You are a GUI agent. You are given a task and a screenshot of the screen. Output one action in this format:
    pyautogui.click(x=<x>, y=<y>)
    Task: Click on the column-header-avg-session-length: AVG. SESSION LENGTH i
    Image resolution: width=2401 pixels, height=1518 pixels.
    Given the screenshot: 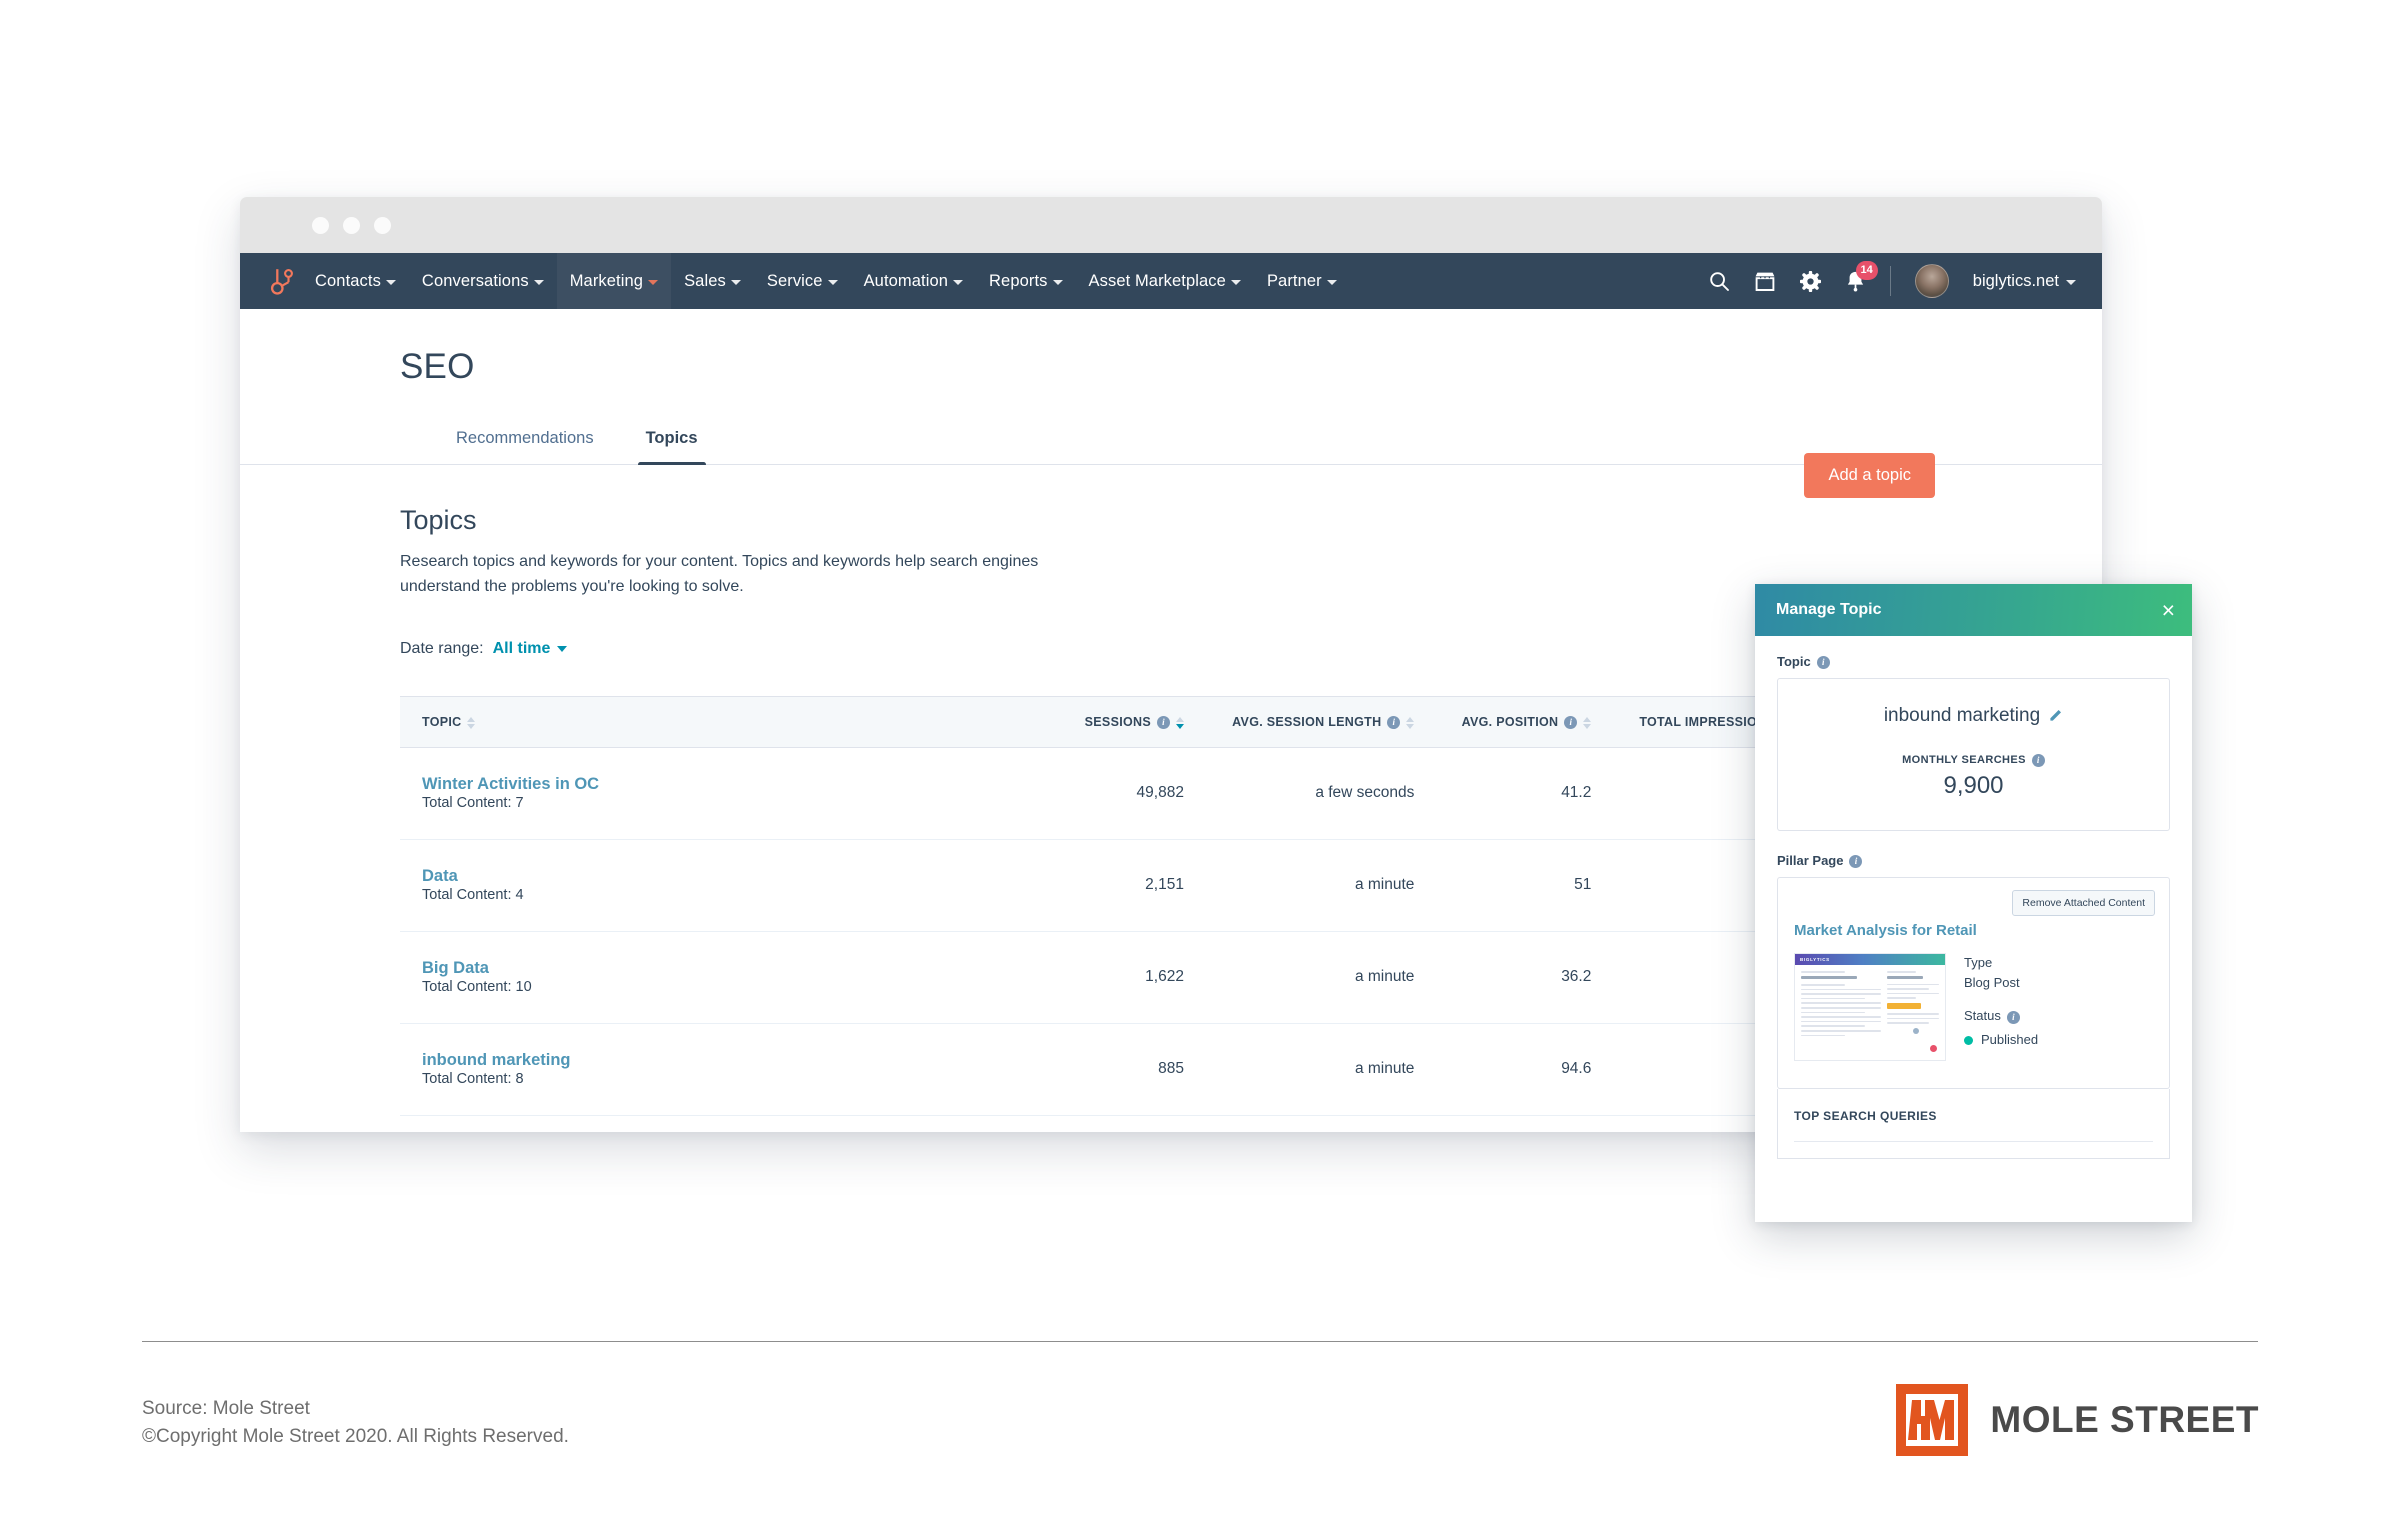 What is the action you would take?
    pyautogui.click(x=1321, y=721)
    